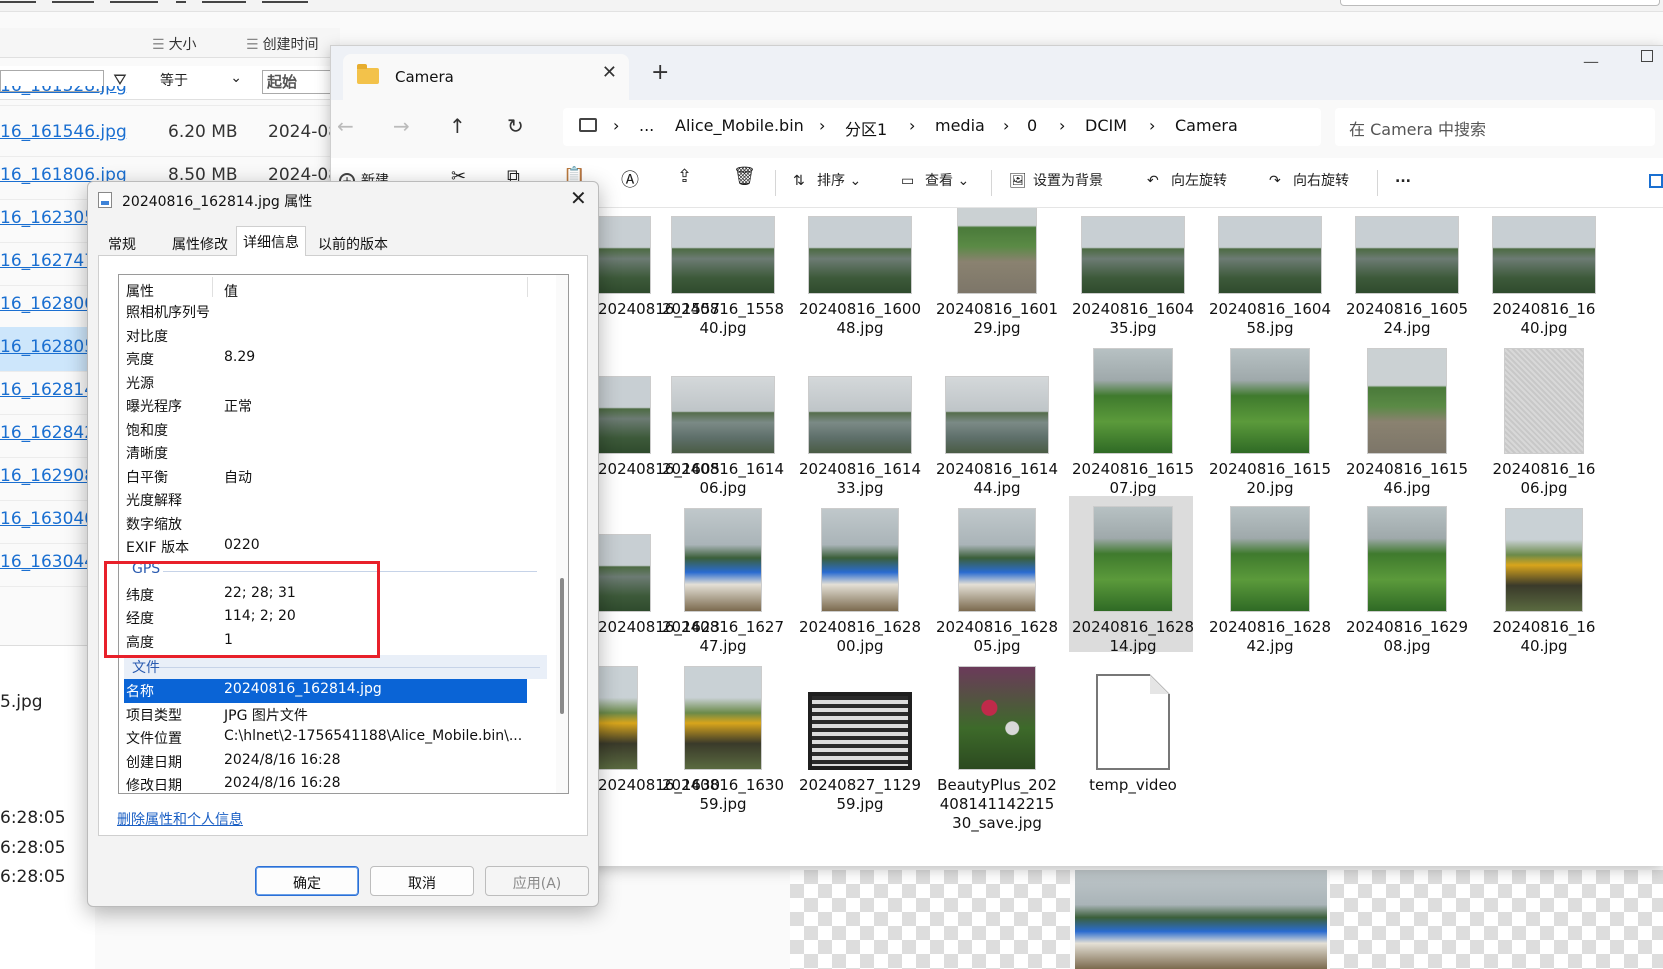 The width and height of the screenshot is (1663, 969). What do you see at coordinates (1270, 627) in the screenshot?
I see `file-name-line: 20240816_1628` at bounding box center [1270, 627].